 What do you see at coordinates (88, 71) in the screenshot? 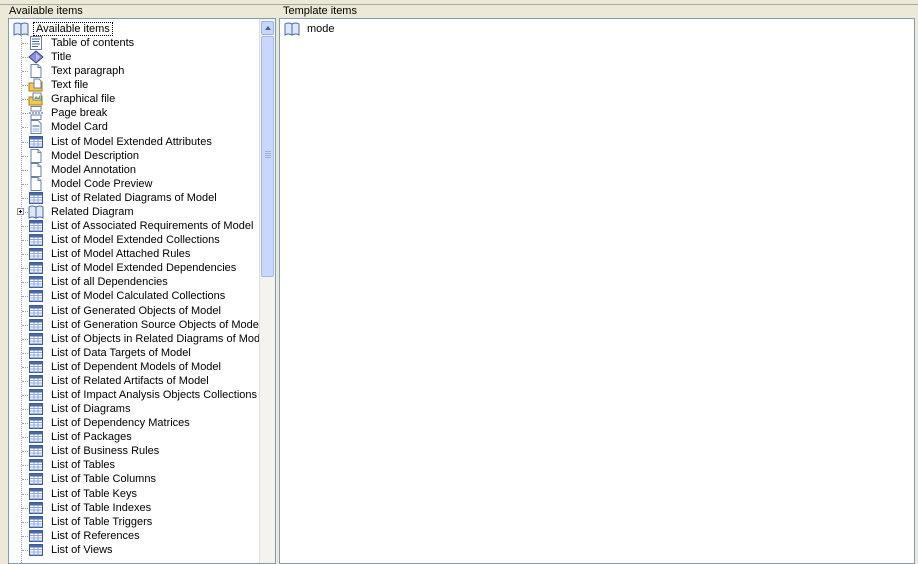
I see `tree-item-label: Text paragraph` at bounding box center [88, 71].